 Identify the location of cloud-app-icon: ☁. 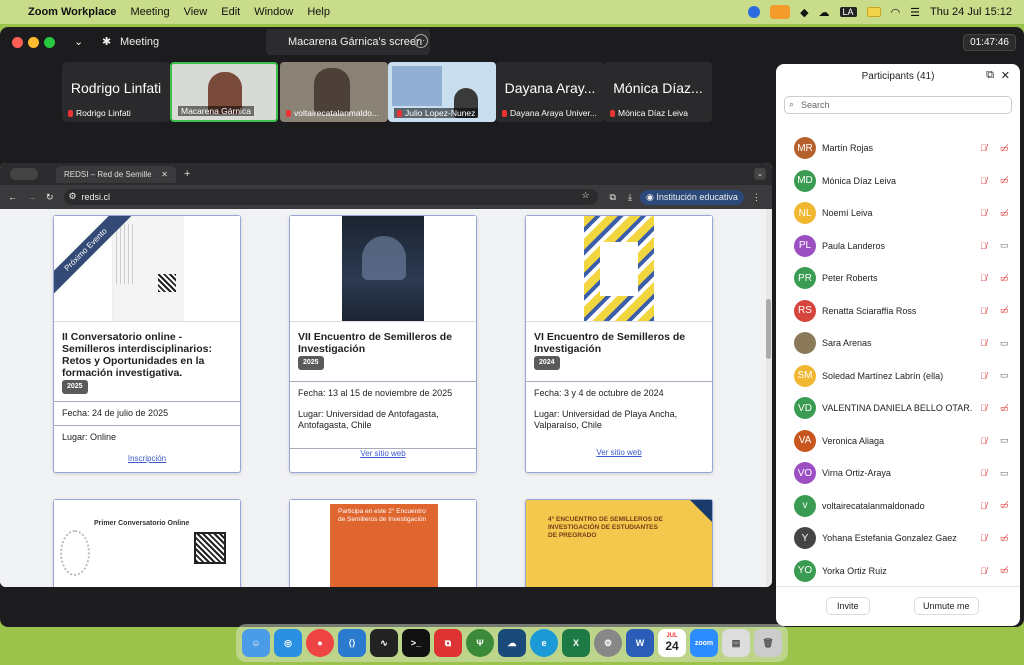
(512, 643).